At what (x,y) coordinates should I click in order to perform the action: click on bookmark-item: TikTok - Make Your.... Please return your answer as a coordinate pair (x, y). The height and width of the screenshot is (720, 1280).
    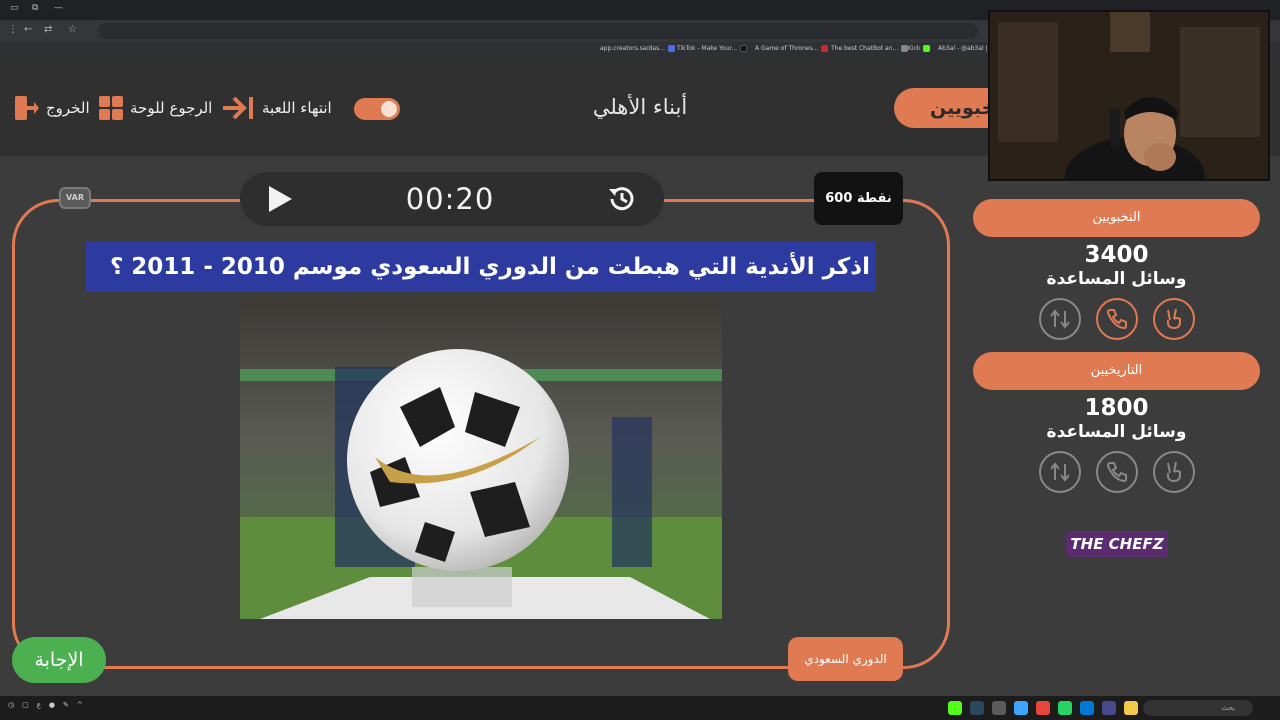
    Looking at the image, I should click on (712, 48).